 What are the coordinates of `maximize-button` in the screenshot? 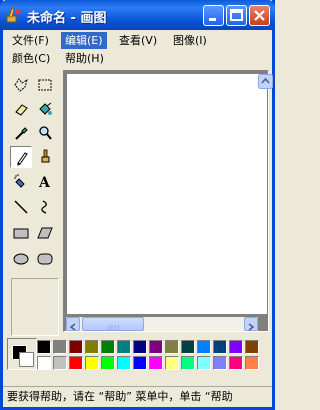 It's located at (236, 15).